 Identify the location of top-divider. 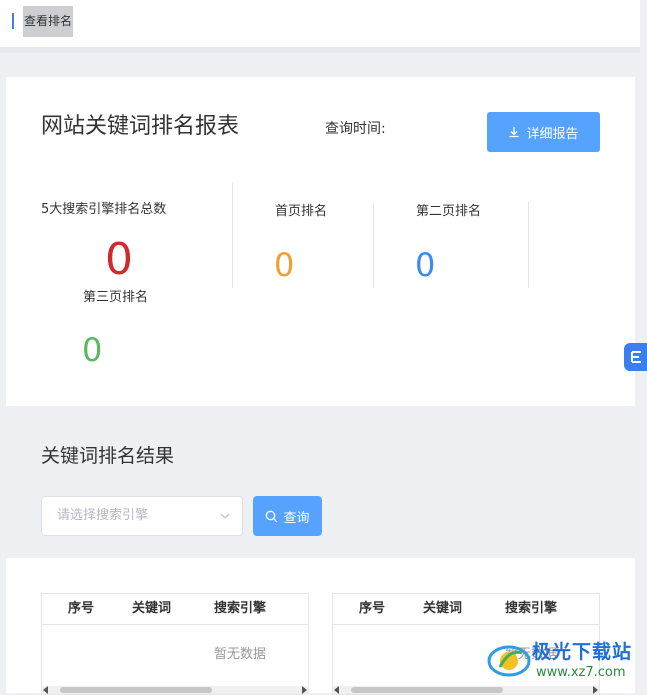
(320, 50).